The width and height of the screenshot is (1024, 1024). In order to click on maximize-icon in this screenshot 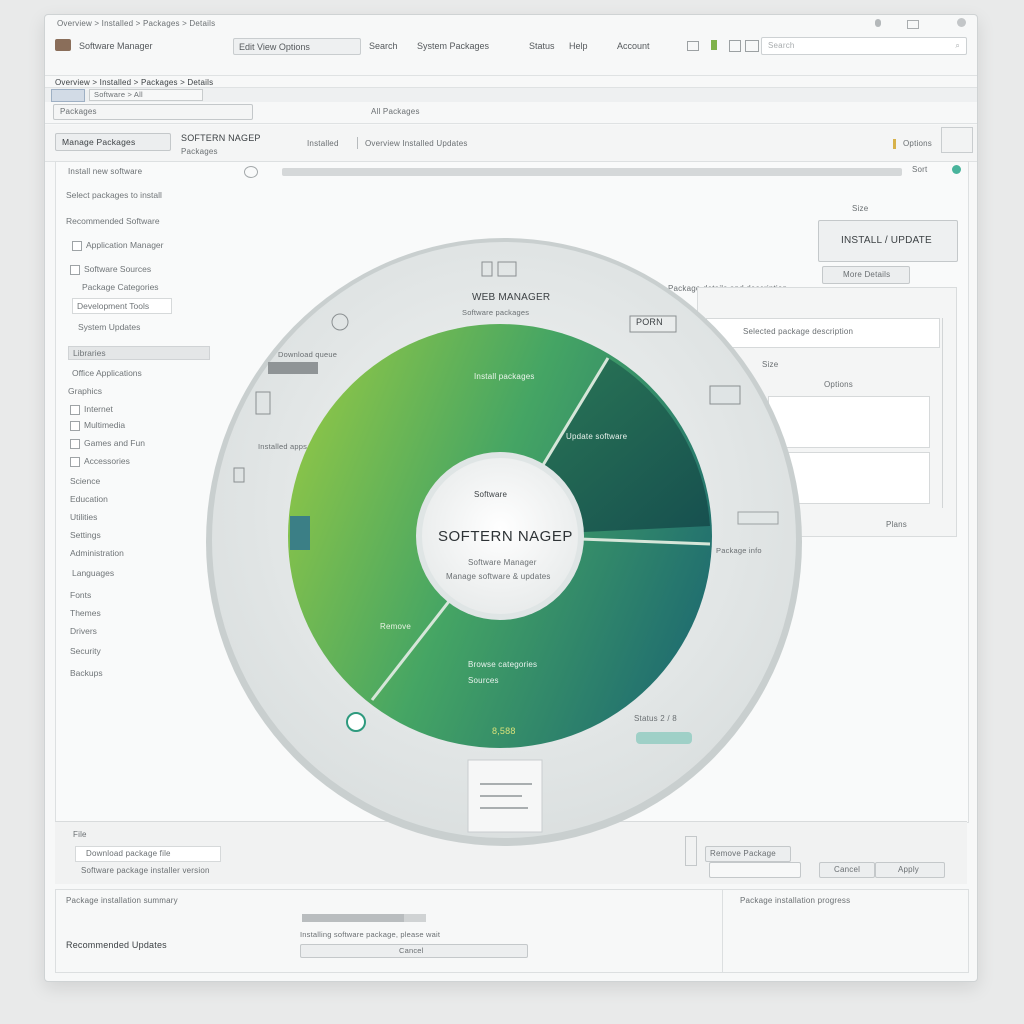, I will do `click(913, 24)`.